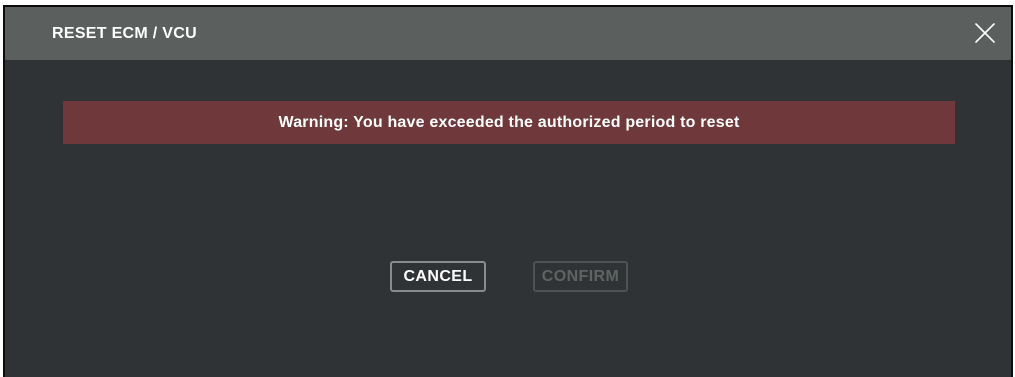  What do you see at coordinates (508, 33) in the screenshot?
I see `dialog-titlebar: RESET ECM / VCU` at bounding box center [508, 33].